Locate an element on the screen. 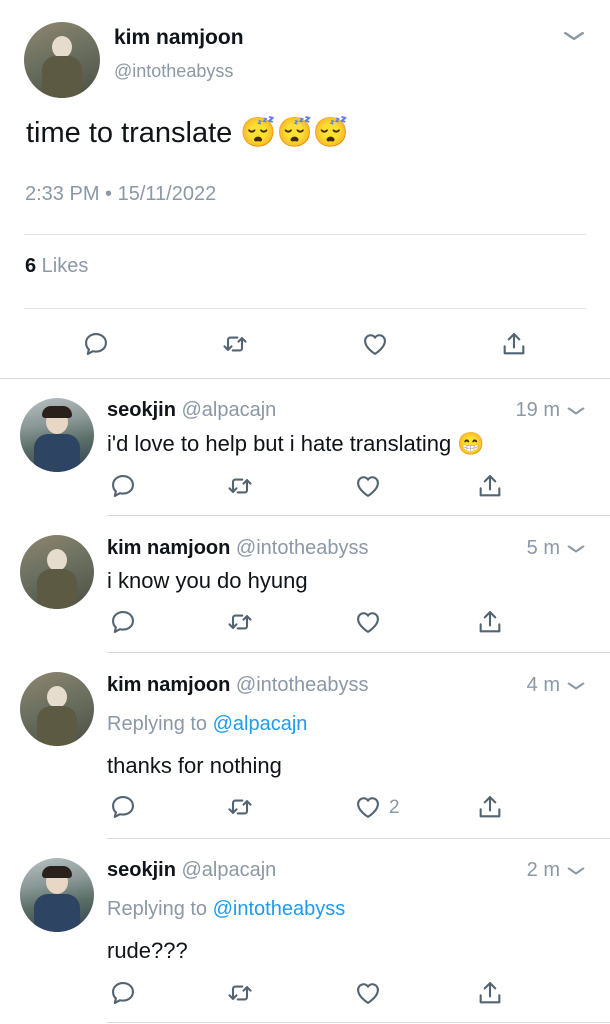  reply-time: 19 m is located at coordinates (537, 410).